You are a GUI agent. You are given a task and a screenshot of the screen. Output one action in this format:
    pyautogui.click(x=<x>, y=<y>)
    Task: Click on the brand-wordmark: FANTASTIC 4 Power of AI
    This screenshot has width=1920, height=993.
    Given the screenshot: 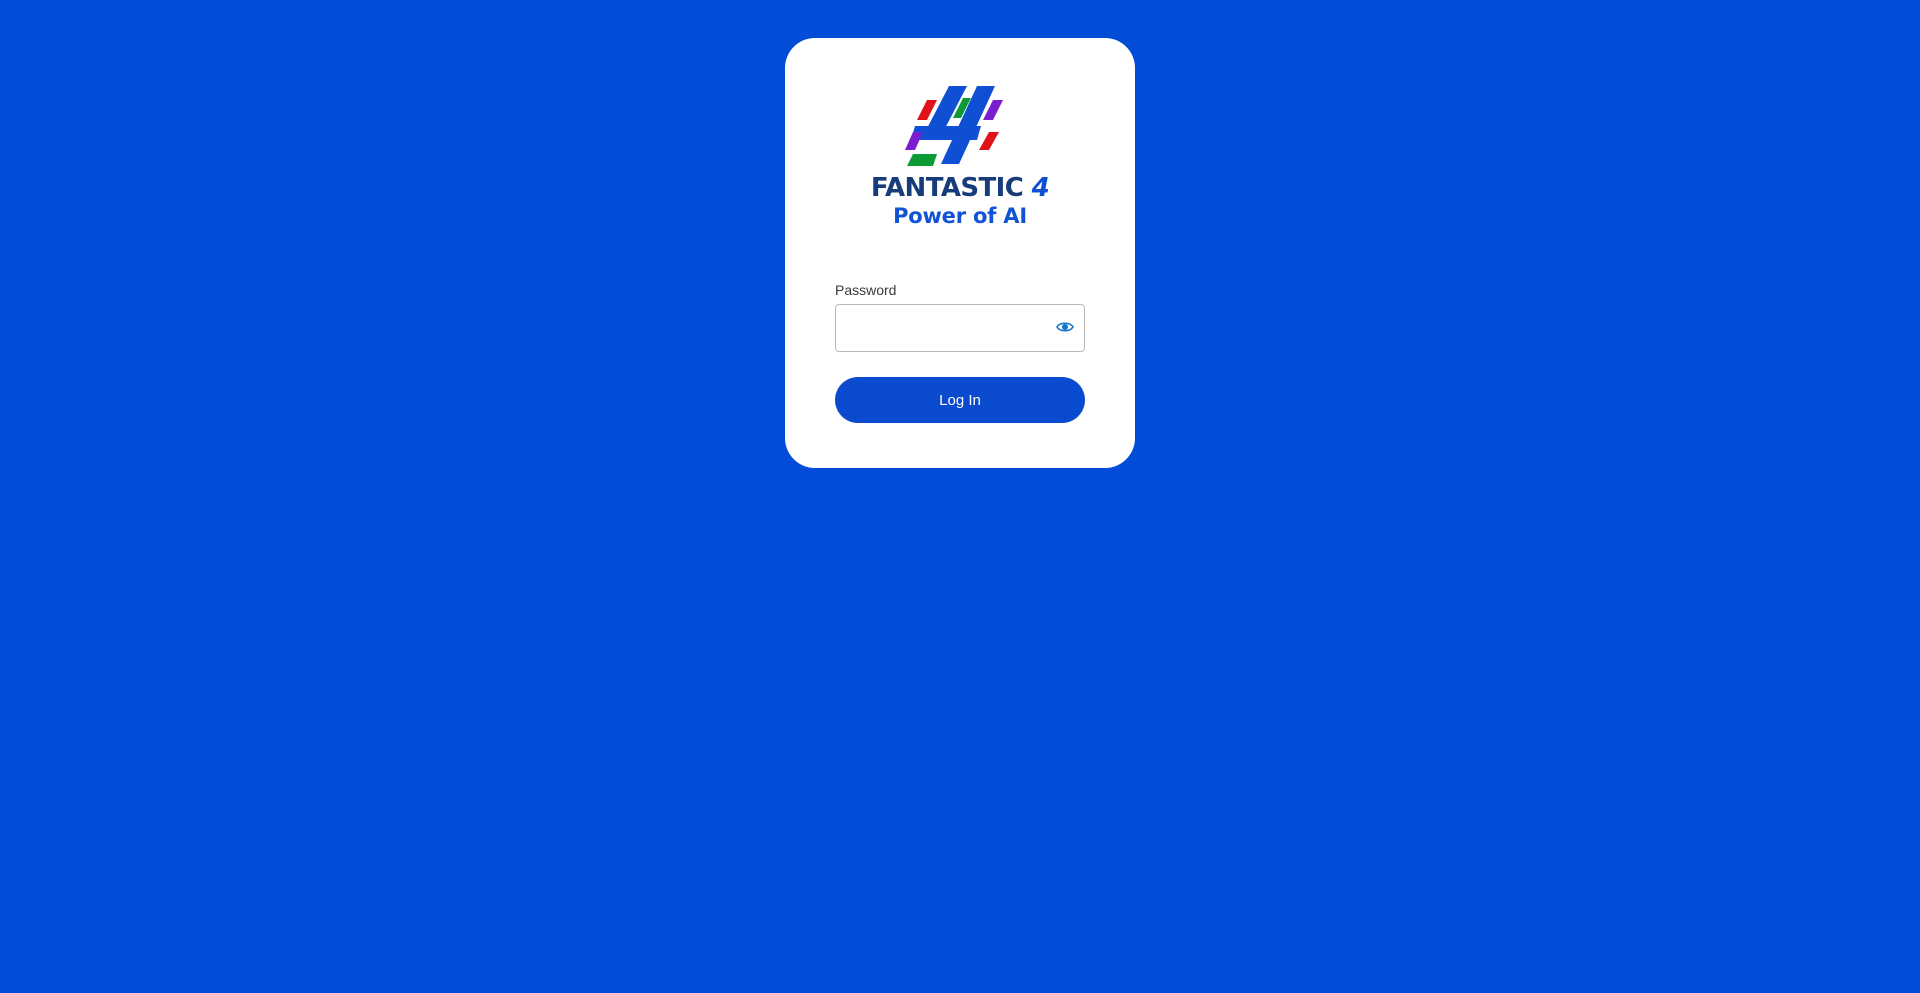 What is the action you would take?
    pyautogui.click(x=960, y=201)
    